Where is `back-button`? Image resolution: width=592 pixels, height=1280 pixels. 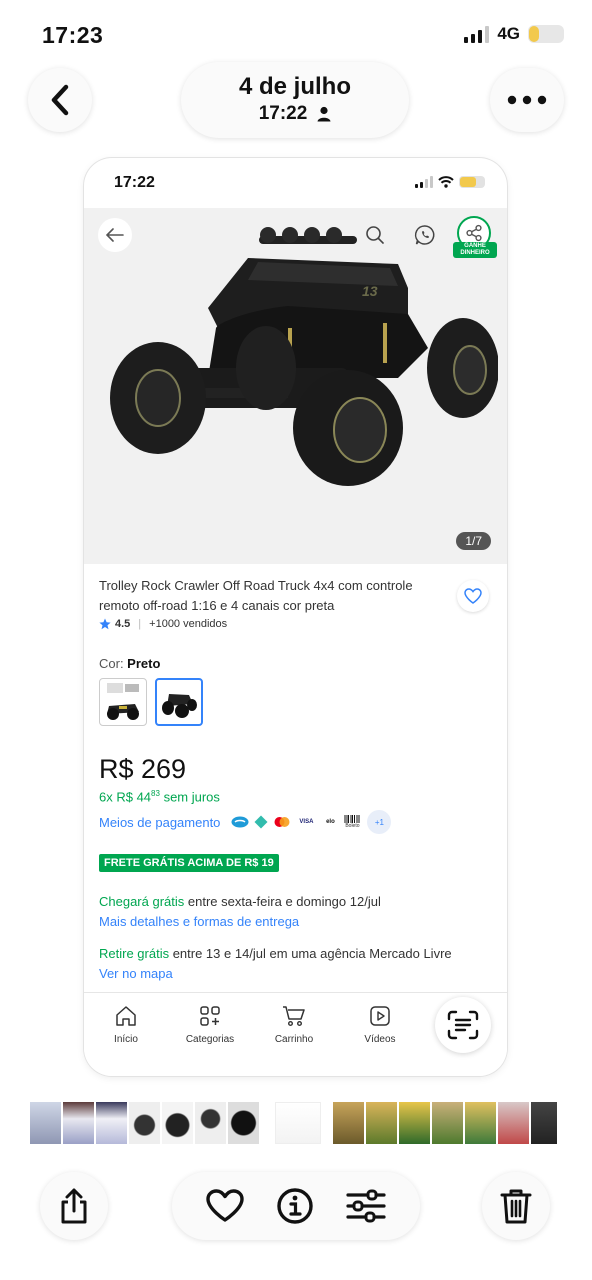 back-button is located at coordinates (60, 100).